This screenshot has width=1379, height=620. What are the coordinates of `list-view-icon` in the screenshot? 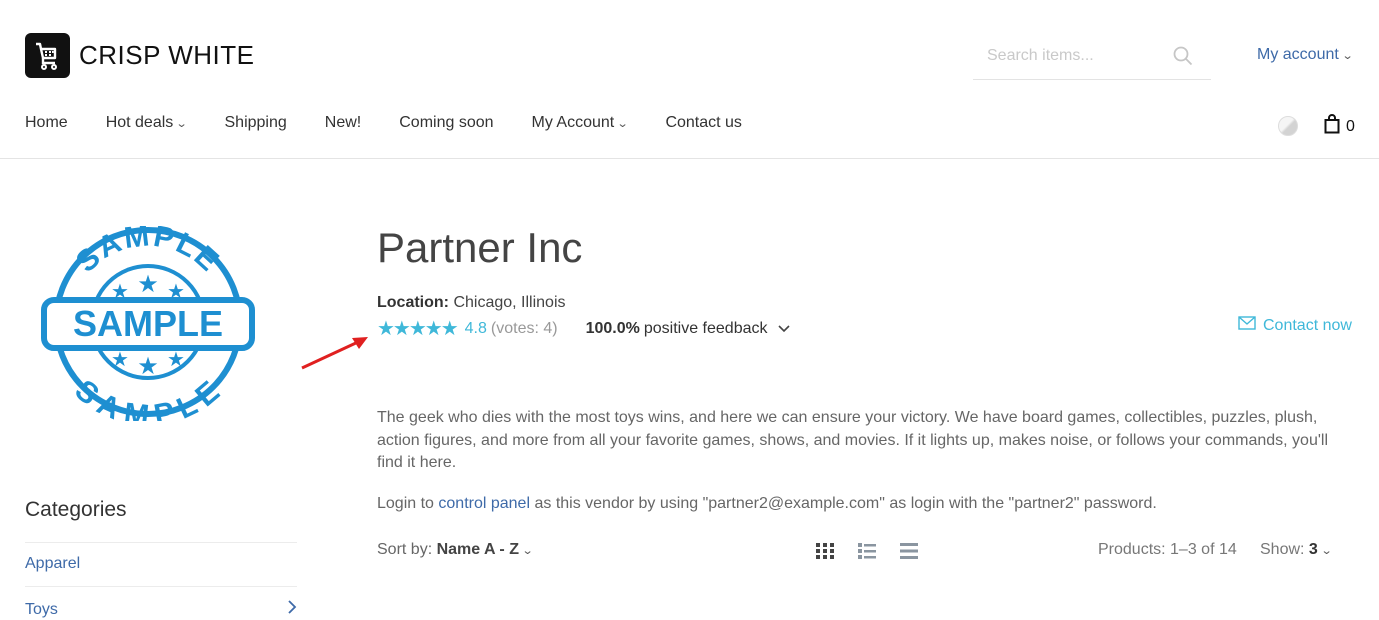 It's located at (867, 553).